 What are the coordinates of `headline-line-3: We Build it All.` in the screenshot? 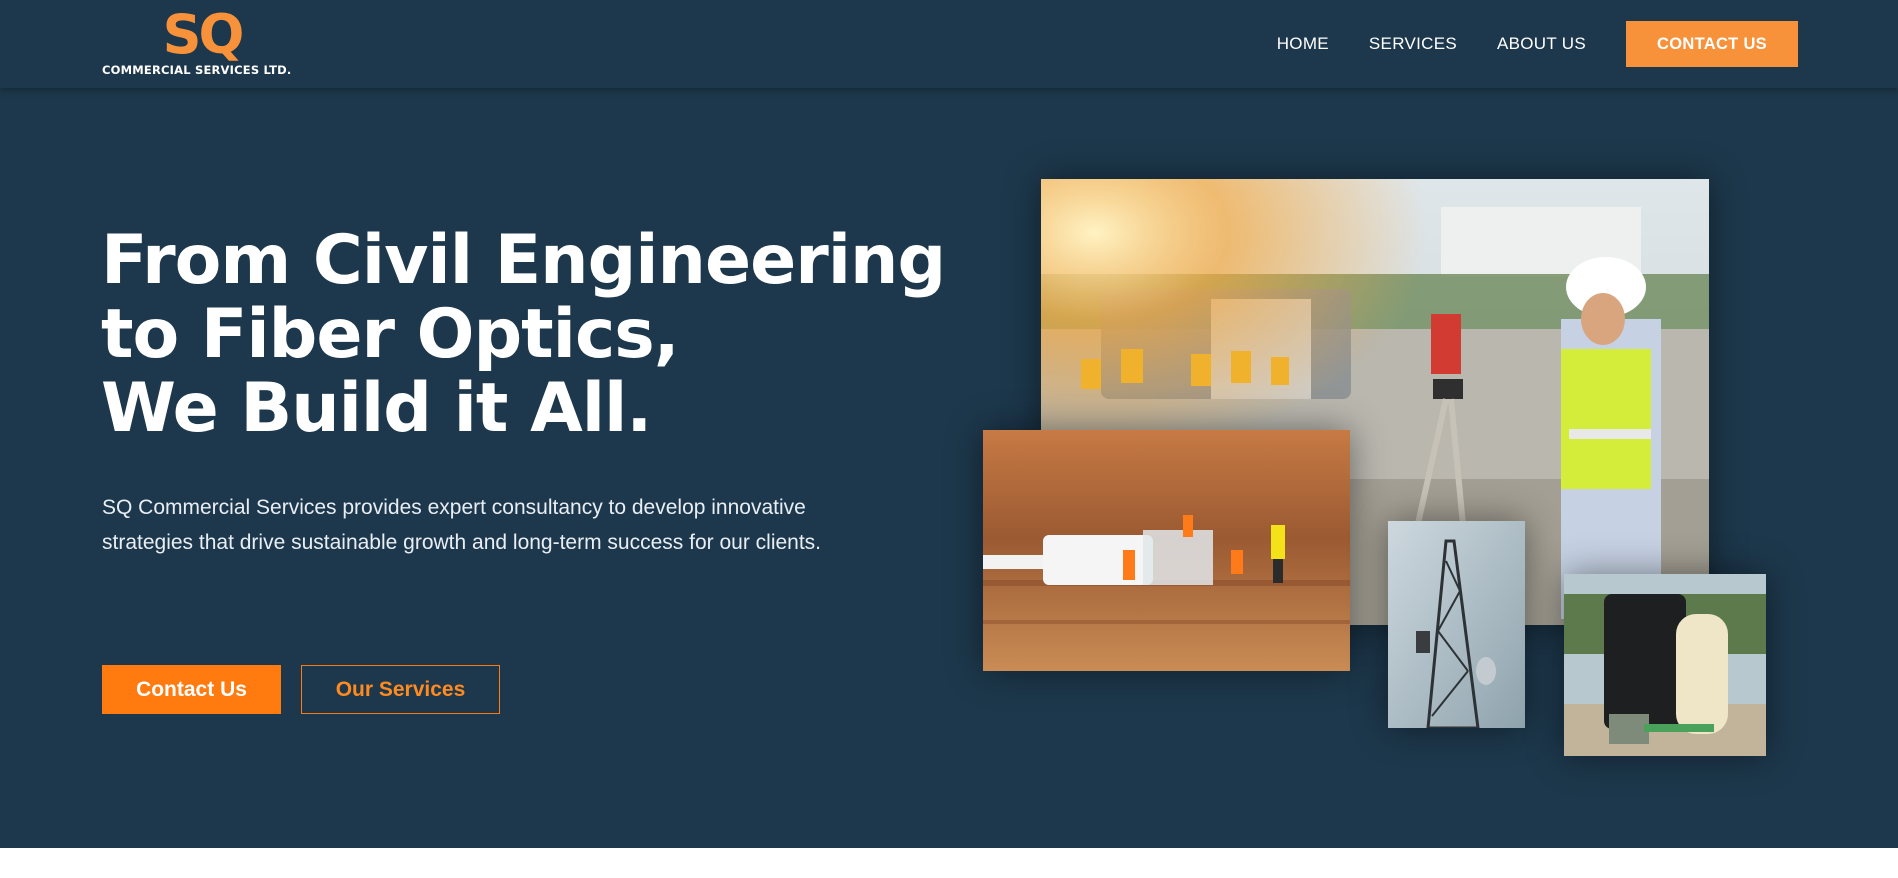 It's located at (376, 408).